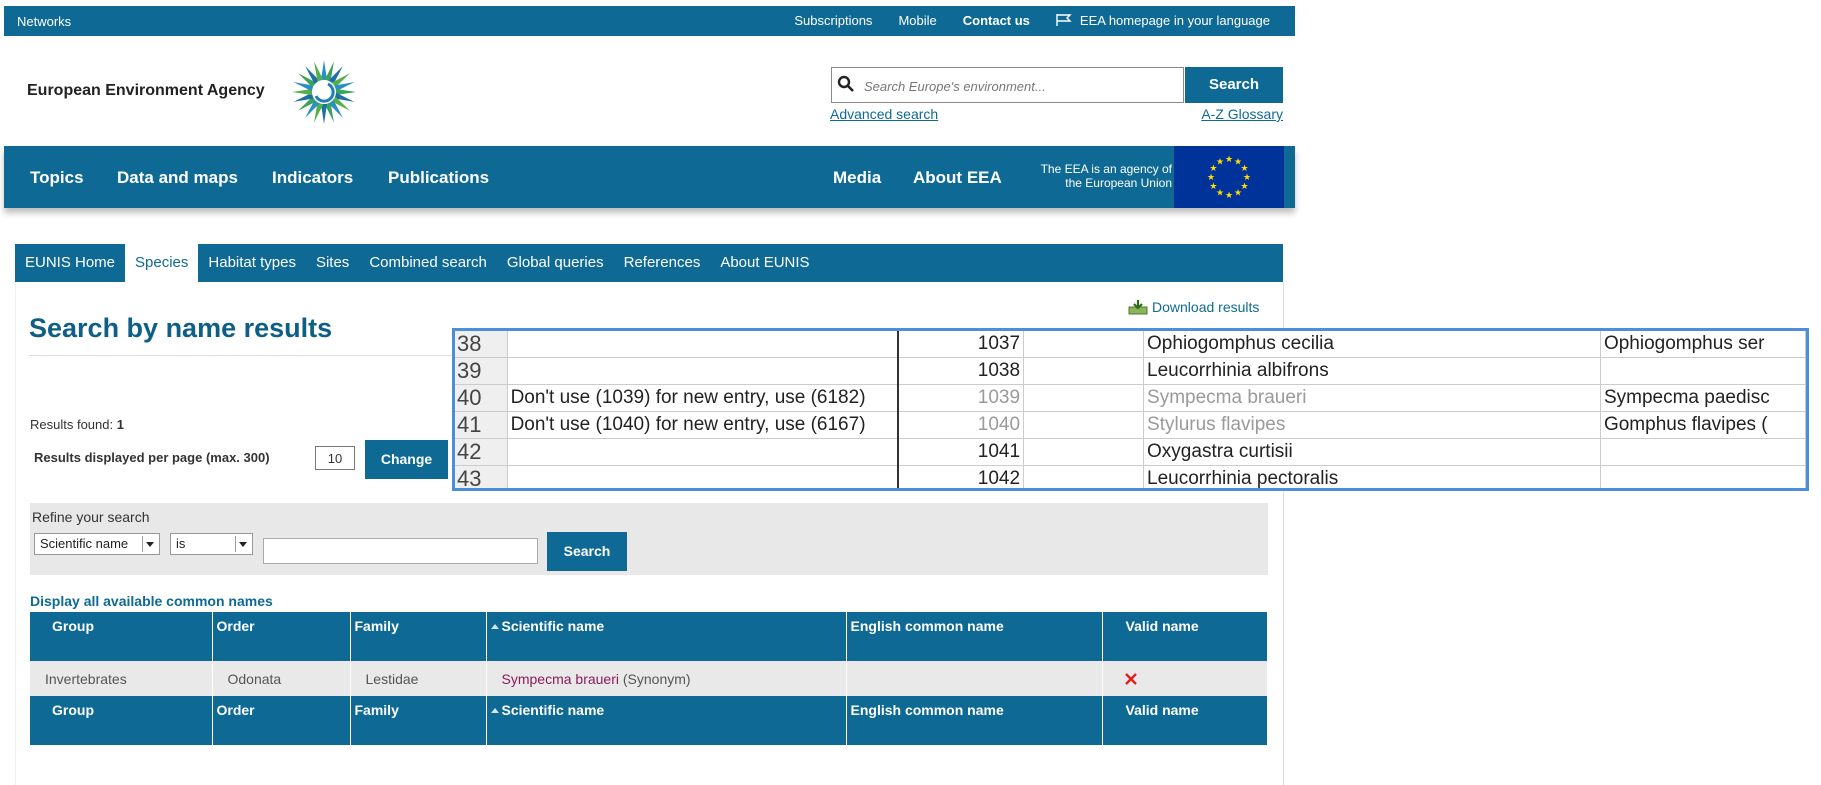  I want to click on operator-select-value: is, so click(181, 543).